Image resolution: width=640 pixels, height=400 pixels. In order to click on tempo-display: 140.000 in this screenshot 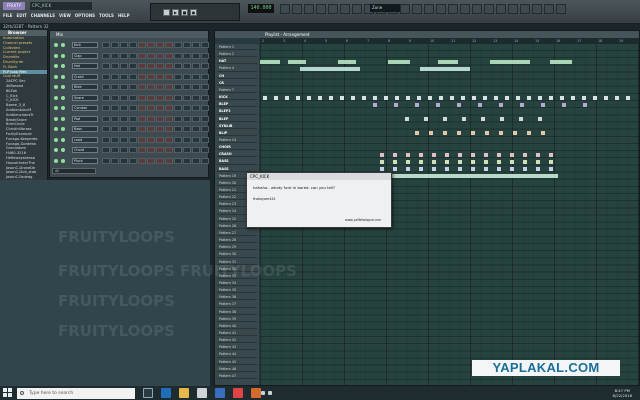, I will do `click(261, 8)`.